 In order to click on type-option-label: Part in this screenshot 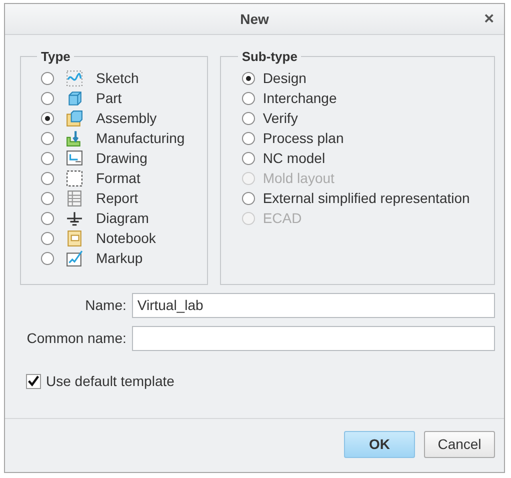, I will do `click(109, 98)`.